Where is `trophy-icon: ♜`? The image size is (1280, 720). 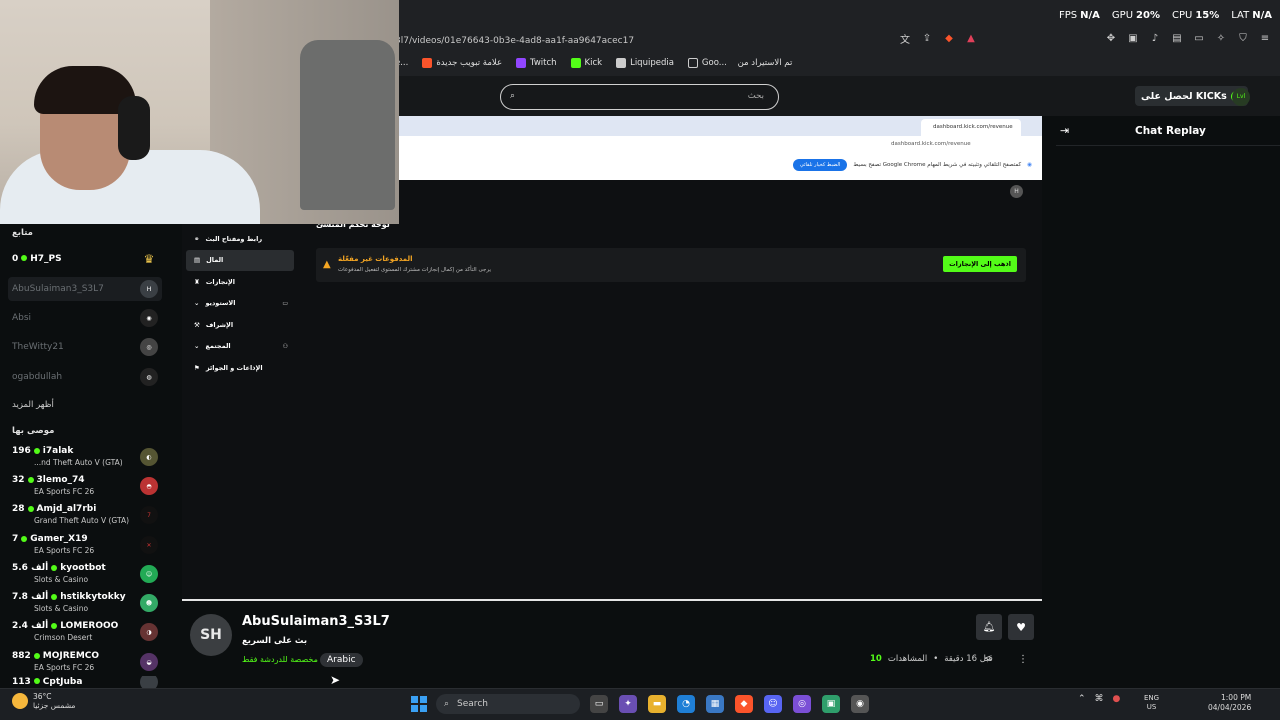
trophy-icon: ♜ is located at coordinates (197, 281).